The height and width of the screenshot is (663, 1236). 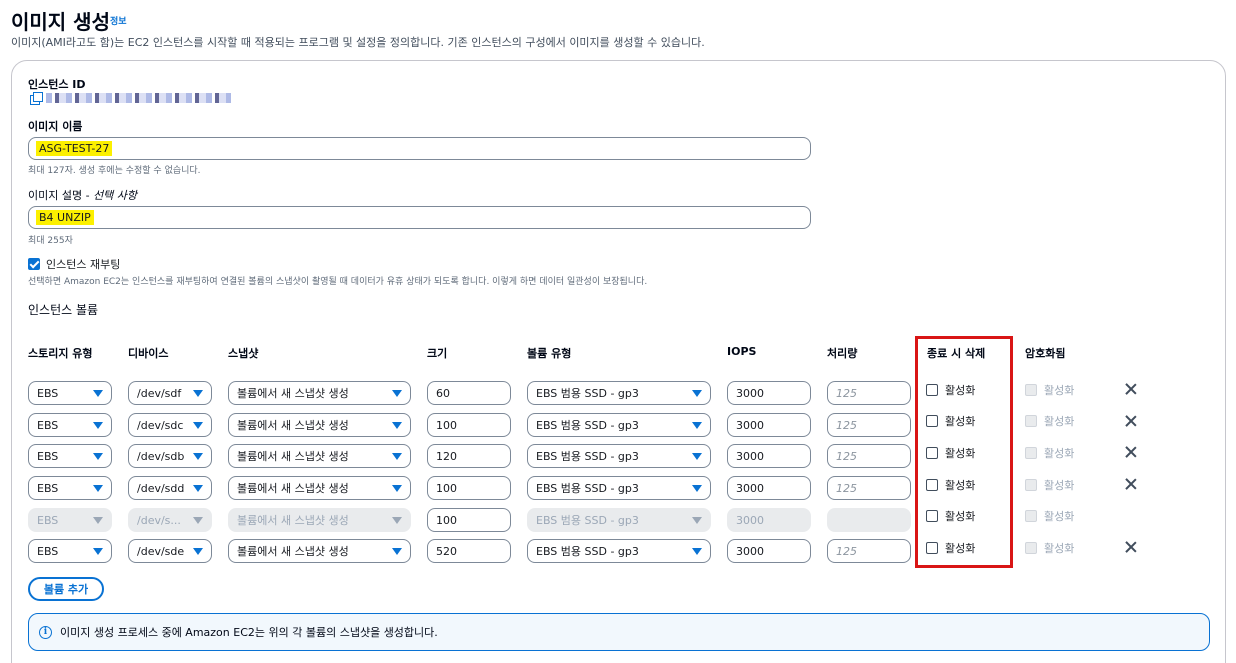 What do you see at coordinates (437, 353) in the screenshot?
I see `col-size: 크기` at bounding box center [437, 353].